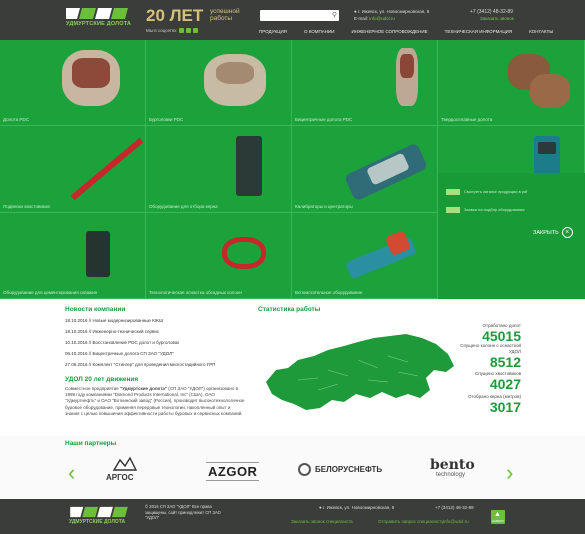  What do you see at coordinates (95, 309) in the screenshot?
I see `news-title: Новости компании` at bounding box center [95, 309].